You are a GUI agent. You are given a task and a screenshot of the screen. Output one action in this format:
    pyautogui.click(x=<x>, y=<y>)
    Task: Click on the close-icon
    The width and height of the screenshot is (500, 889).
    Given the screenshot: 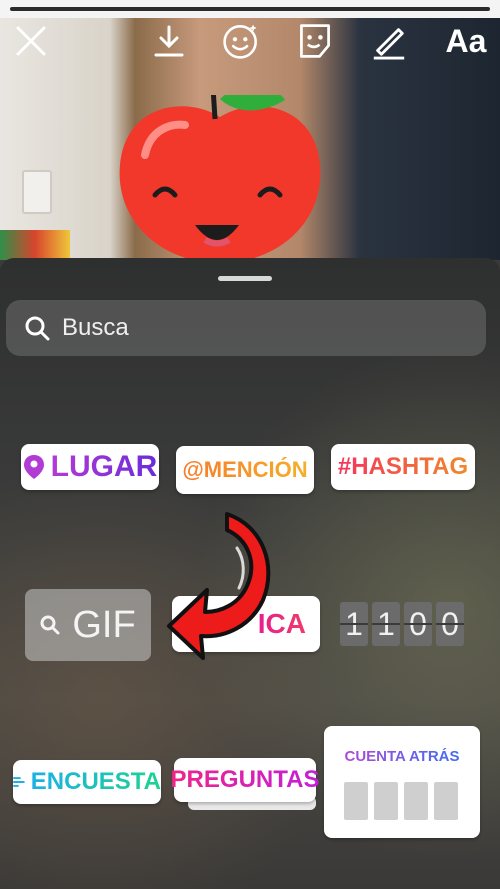 What is the action you would take?
    pyautogui.click(x=31, y=41)
    